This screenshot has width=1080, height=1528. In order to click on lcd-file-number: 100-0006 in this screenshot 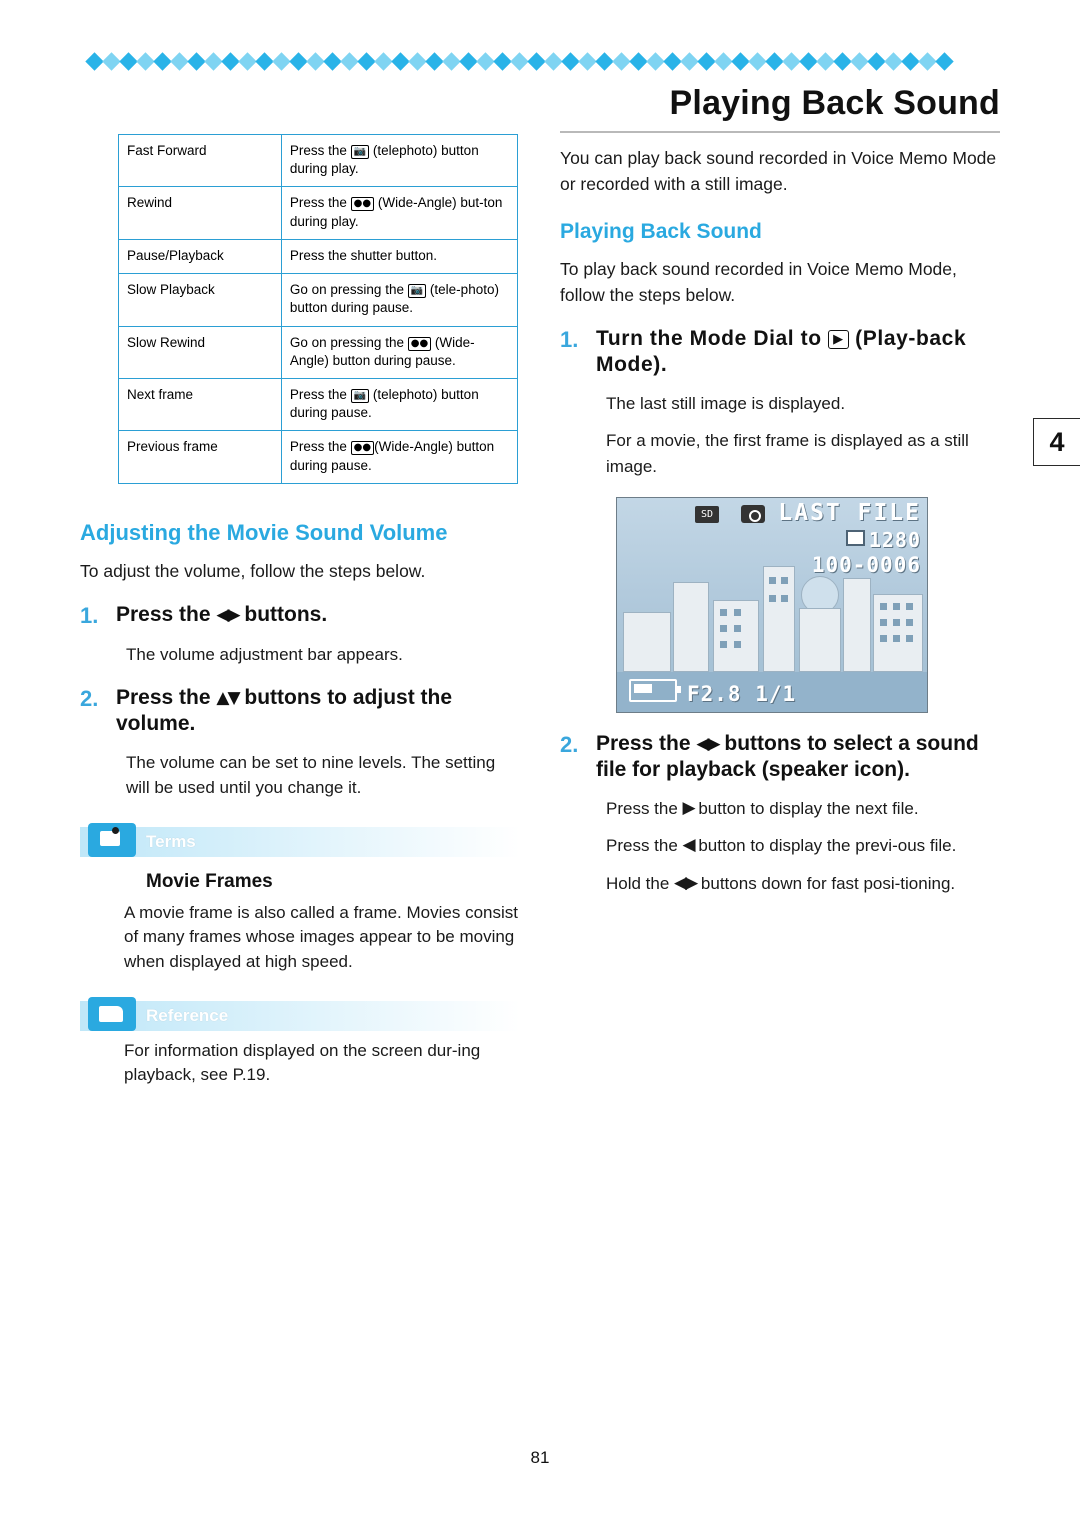, I will do `click(866, 565)`.